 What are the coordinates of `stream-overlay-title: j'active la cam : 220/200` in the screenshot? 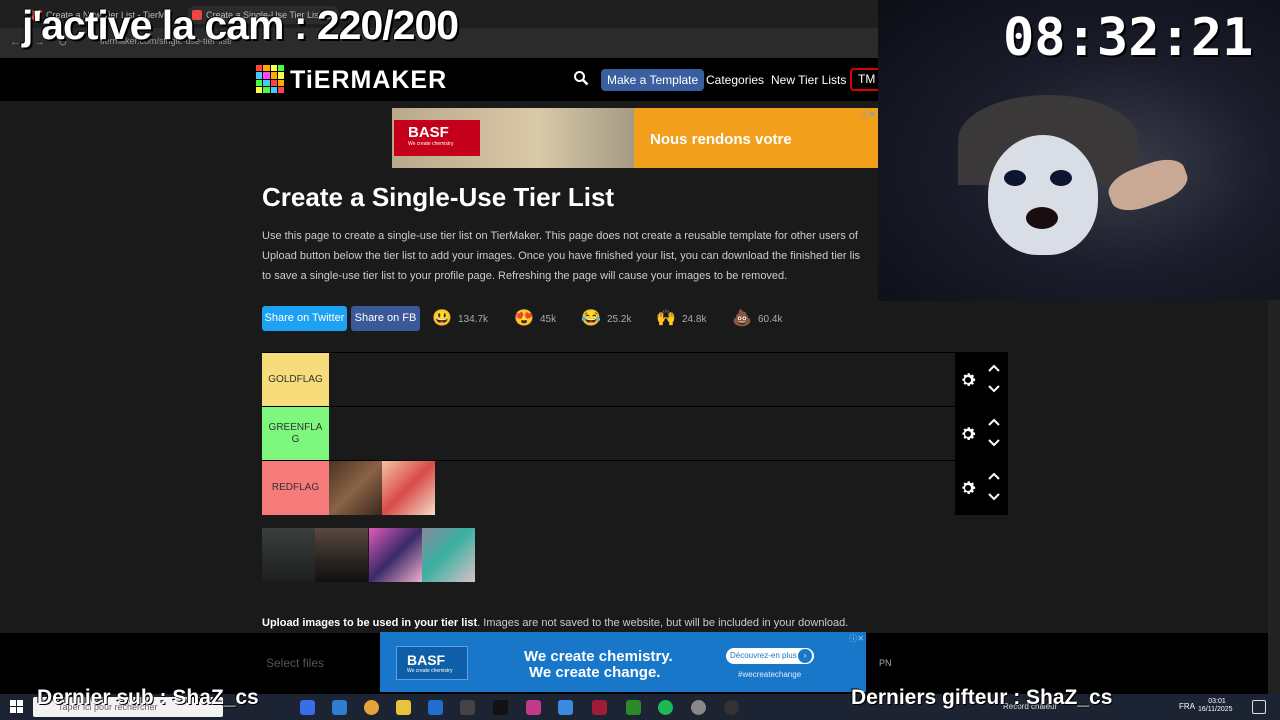 It's located at (240, 25).